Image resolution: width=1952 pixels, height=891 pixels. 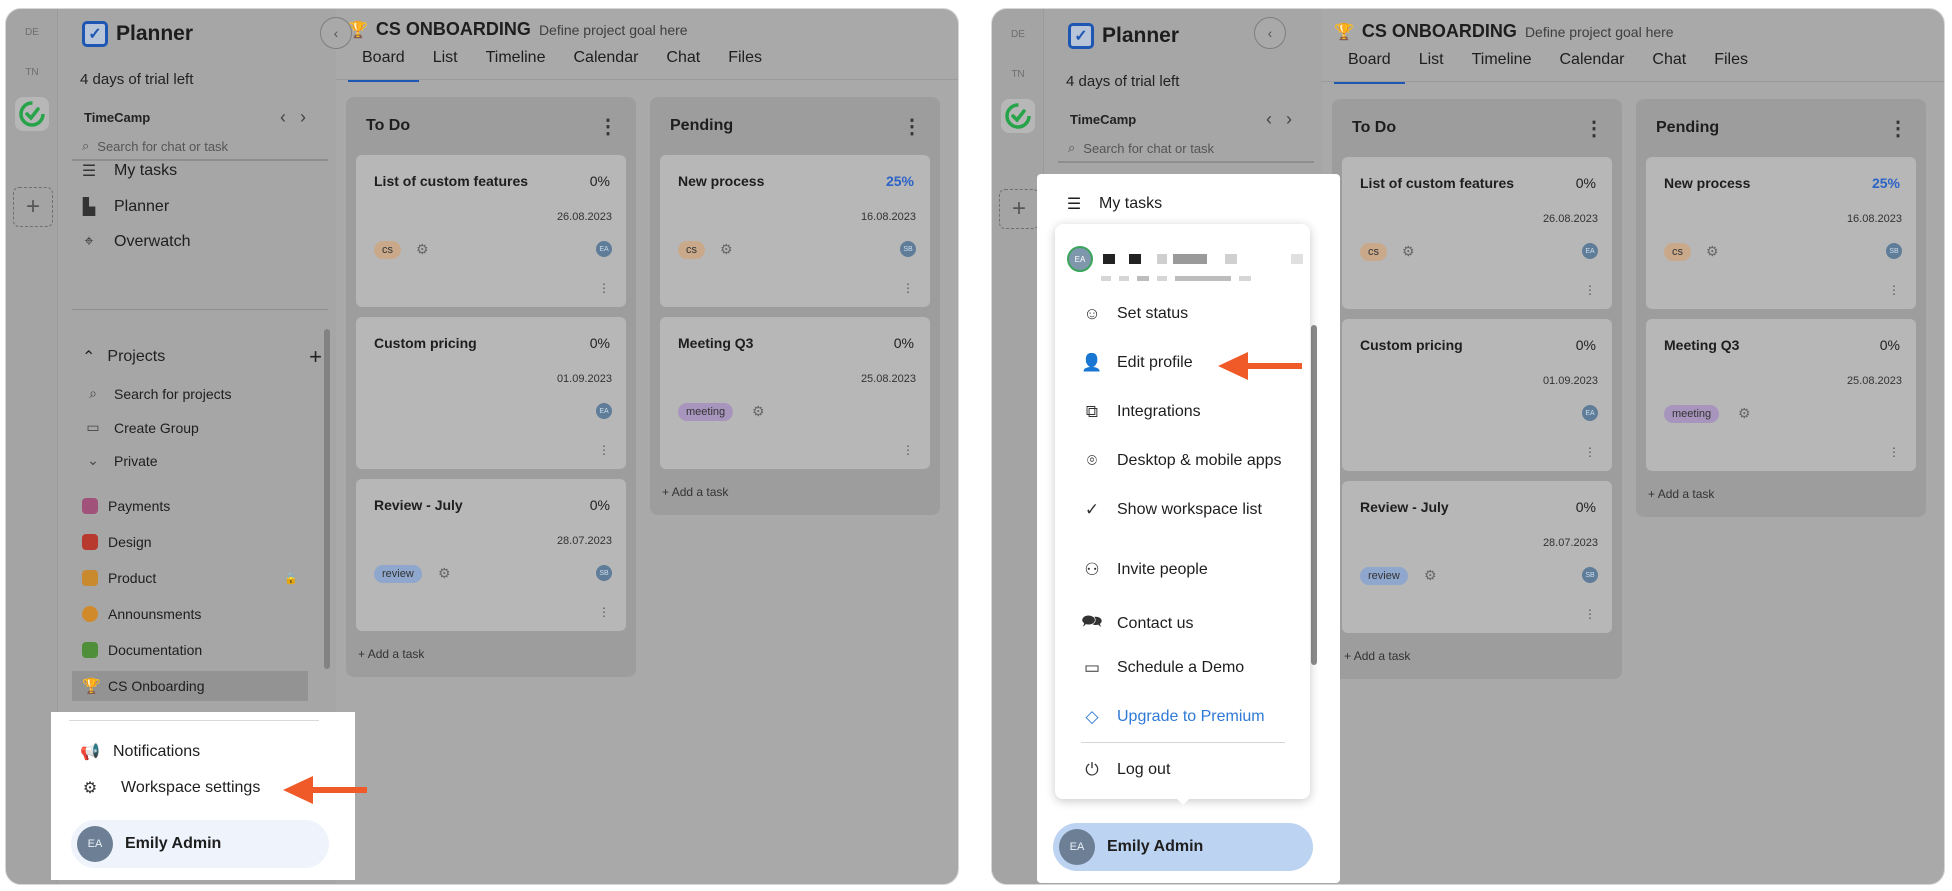 What do you see at coordinates (315, 357) in the screenshot?
I see `add-project-button: +` at bounding box center [315, 357].